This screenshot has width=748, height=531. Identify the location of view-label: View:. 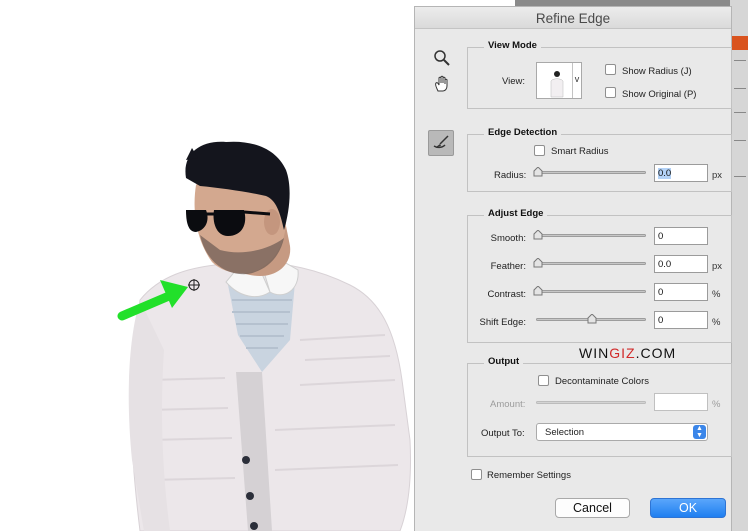
(514, 81).